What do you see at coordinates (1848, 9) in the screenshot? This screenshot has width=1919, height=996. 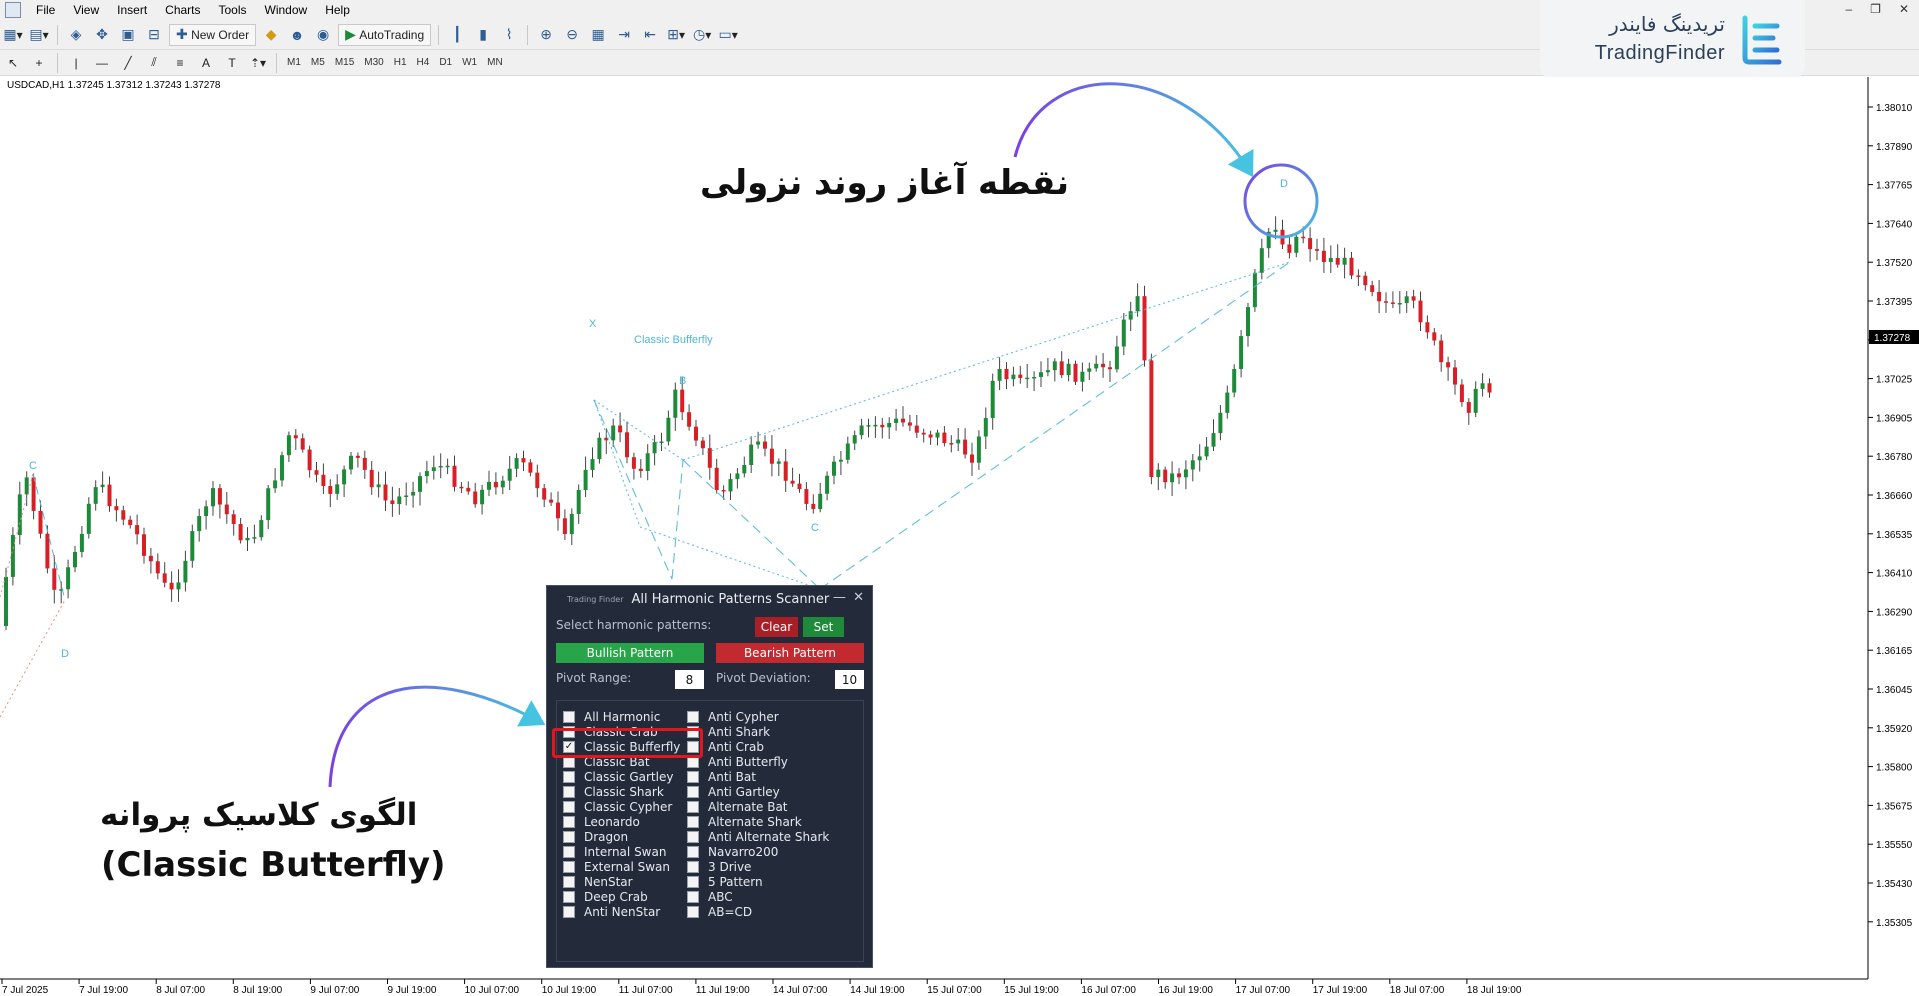 I see `minimize-icon: –` at bounding box center [1848, 9].